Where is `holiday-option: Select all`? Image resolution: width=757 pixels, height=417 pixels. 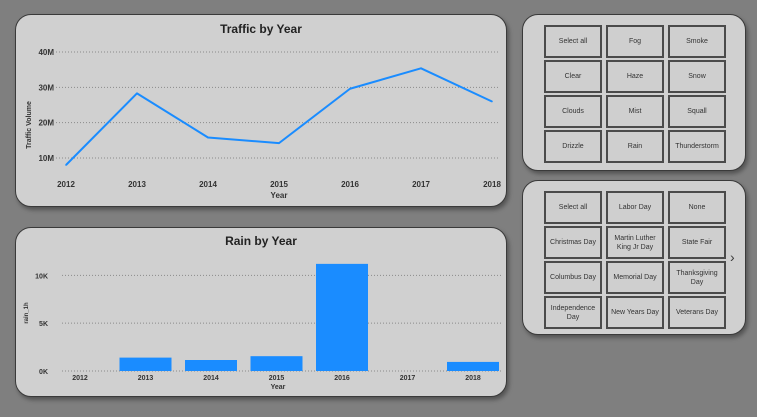
holiday-option: Select all is located at coordinates (573, 207).